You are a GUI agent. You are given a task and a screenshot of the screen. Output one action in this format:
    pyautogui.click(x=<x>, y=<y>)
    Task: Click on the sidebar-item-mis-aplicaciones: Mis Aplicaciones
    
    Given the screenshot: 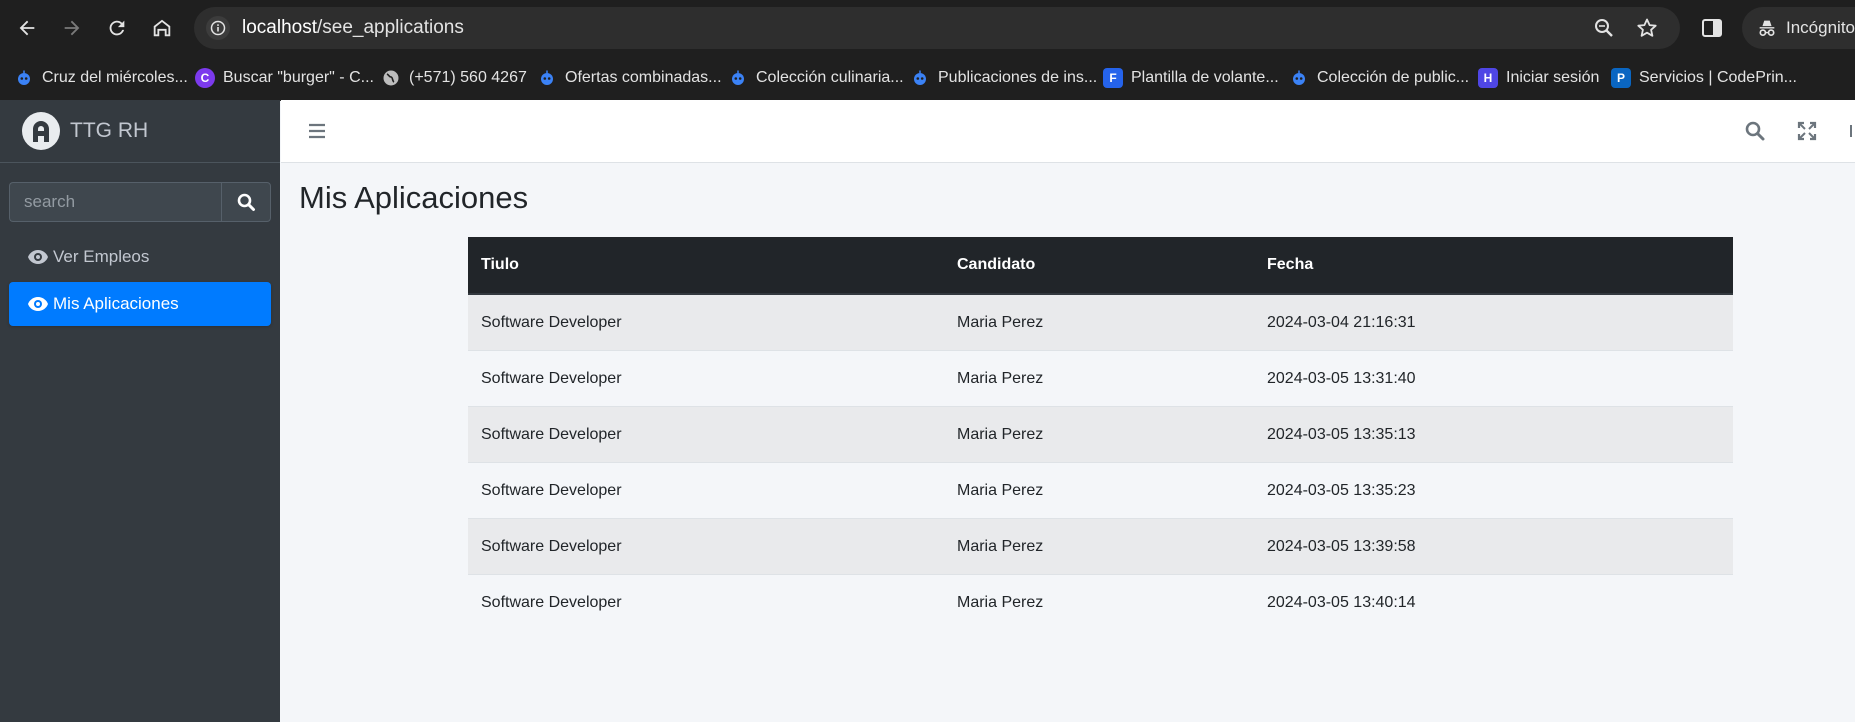 What is the action you would take?
    pyautogui.click(x=140, y=304)
    